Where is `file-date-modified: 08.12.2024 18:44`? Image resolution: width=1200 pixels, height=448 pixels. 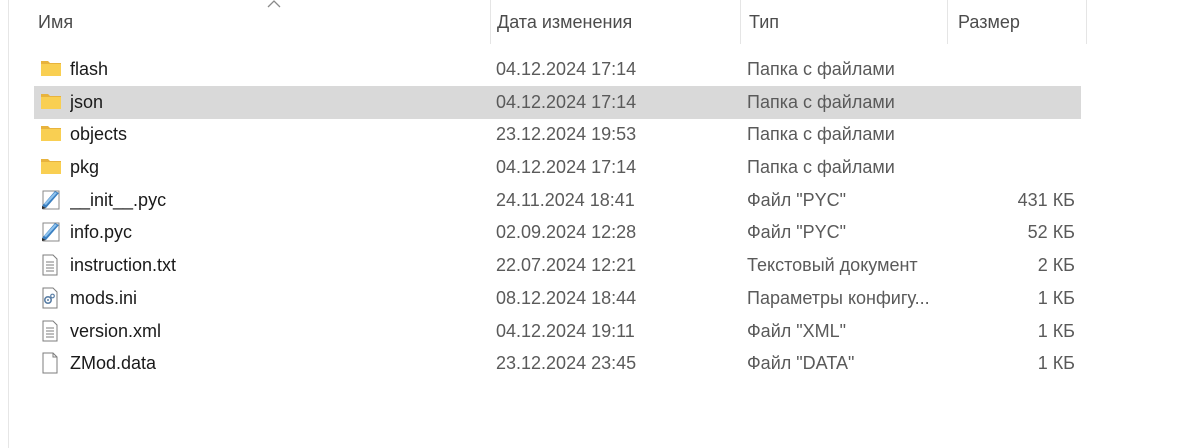
file-date-modified: 08.12.2024 18:44 is located at coordinates (566, 297).